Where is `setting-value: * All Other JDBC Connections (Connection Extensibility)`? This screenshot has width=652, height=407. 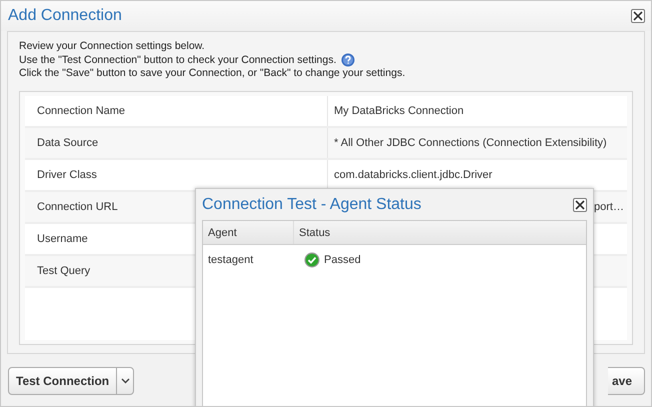
setting-value: * All Other JDBC Connections (Connection Extensibility) is located at coordinates (470, 142).